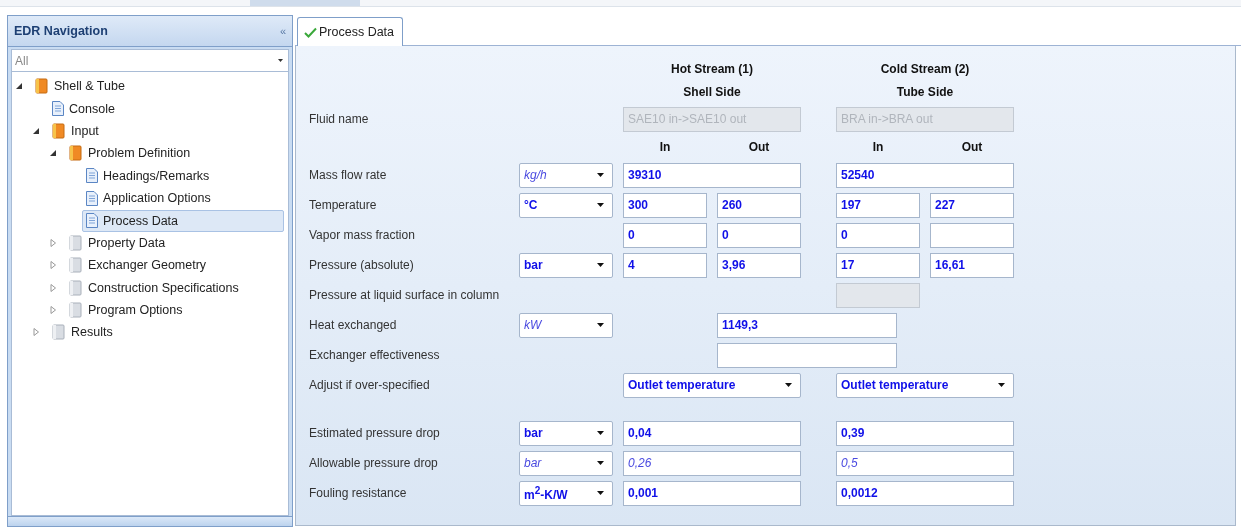 Image resolution: width=1241 pixels, height=527 pixels. Describe the element at coordinates (117, 242) in the screenshot. I see `tree-item: Property Data` at that location.